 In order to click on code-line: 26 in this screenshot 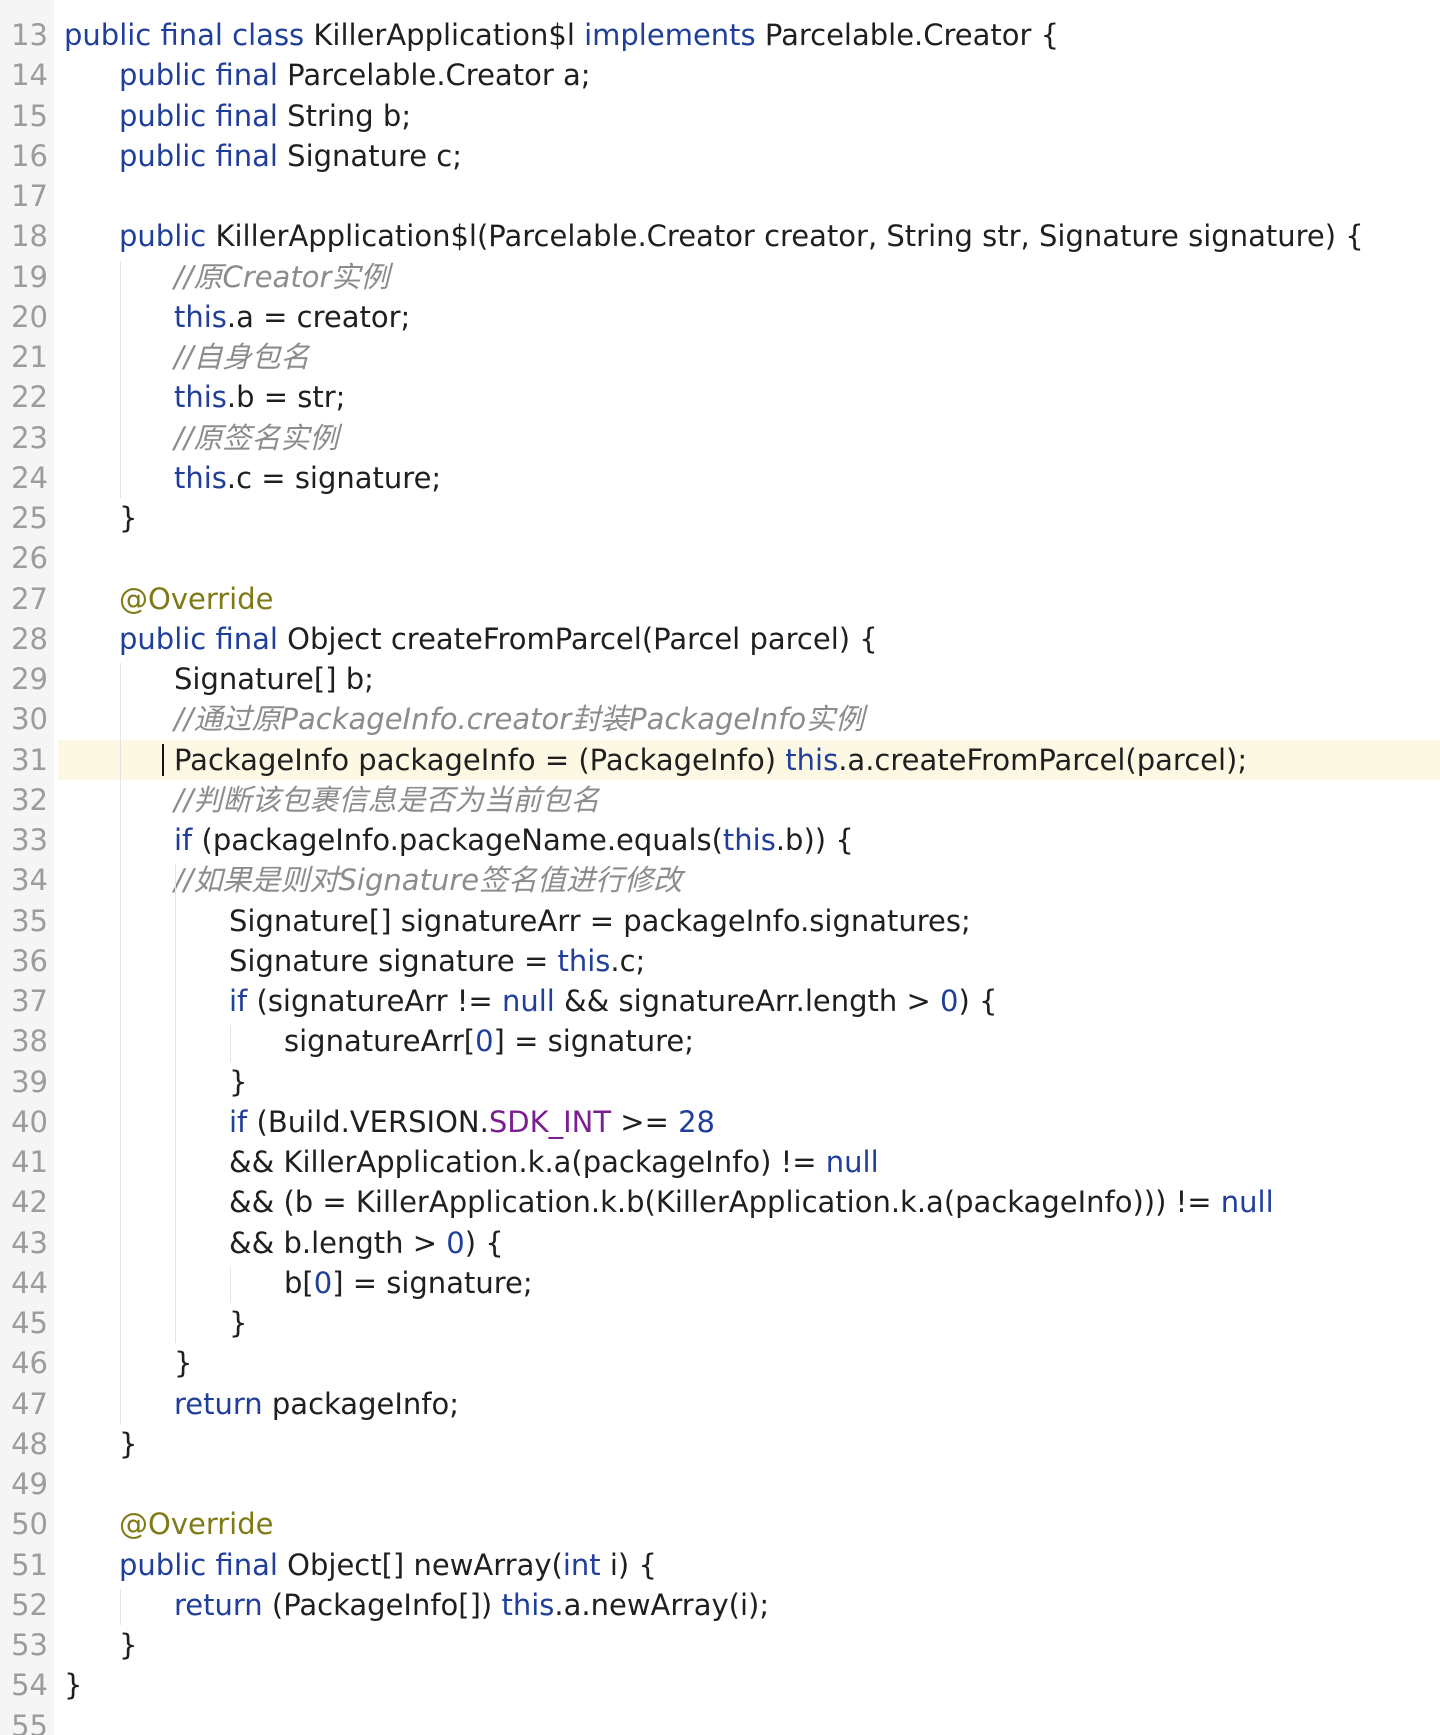, I will do `click(720, 558)`.